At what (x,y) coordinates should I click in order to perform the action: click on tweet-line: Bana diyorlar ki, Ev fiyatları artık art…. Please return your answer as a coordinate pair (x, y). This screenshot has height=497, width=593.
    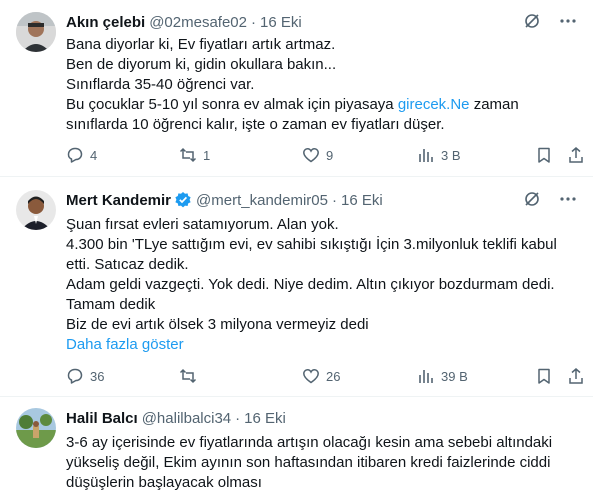
    Looking at the image, I should click on (201, 44).